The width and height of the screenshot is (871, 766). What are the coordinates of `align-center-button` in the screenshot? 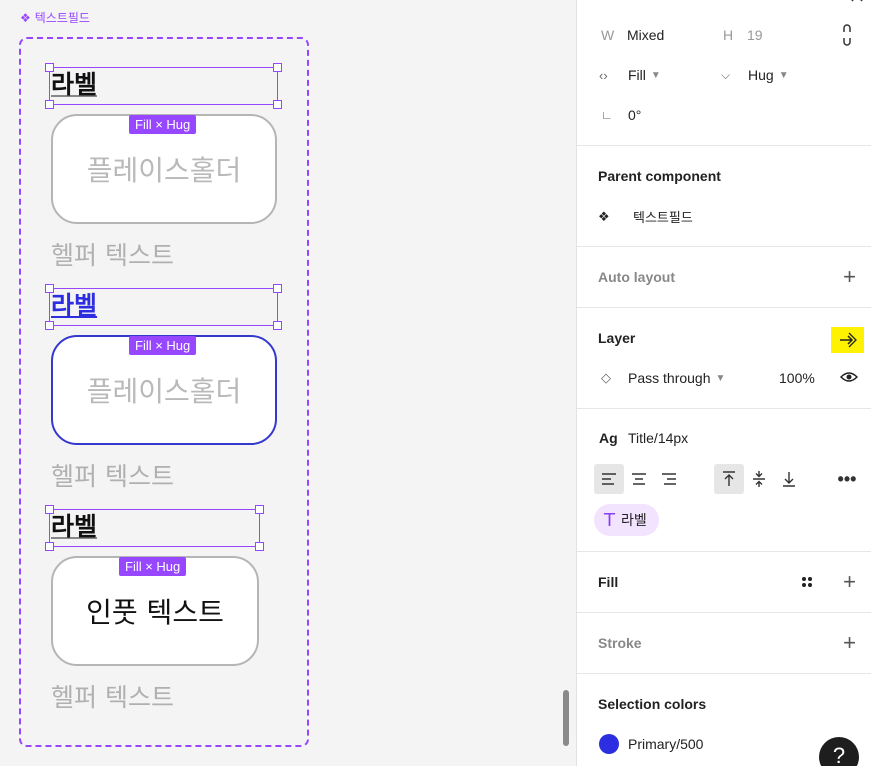 It's located at (639, 479).